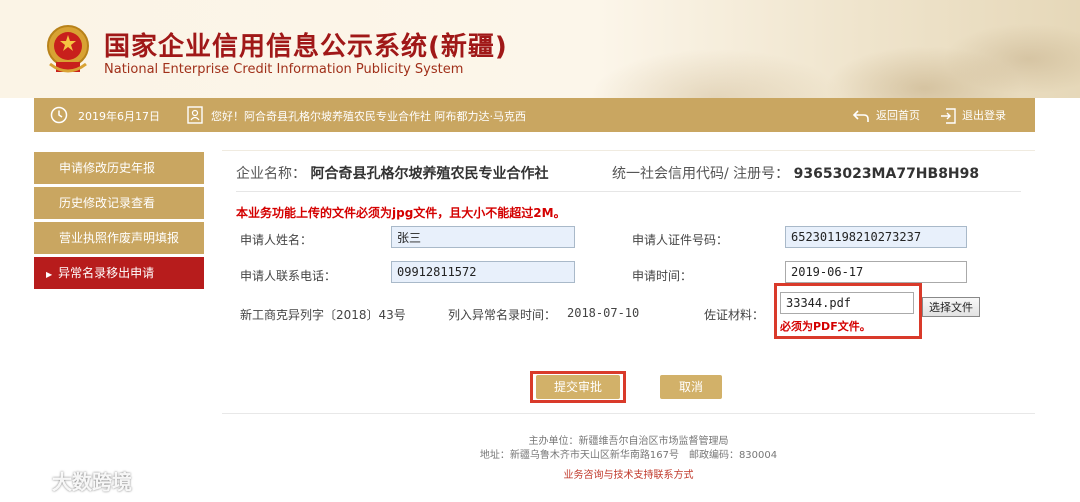 Image resolution: width=1080 pixels, height=502 pixels. What do you see at coordinates (368, 116) in the screenshot?
I see `user-greeting: 您好！阿合奇县孔格尔坡养殖农民专业合作社 阿布都力达·马克西` at bounding box center [368, 116].